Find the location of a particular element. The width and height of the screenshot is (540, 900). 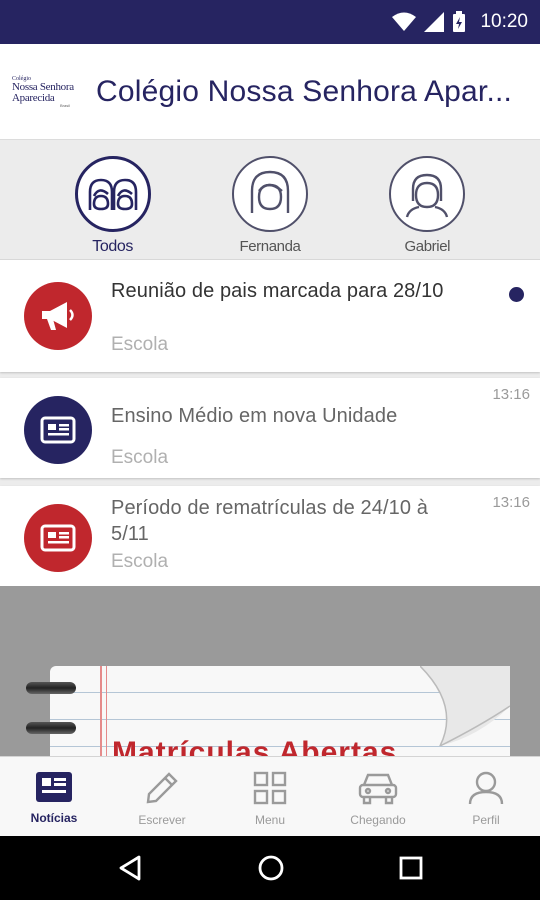

system-nav-bar is located at coordinates (270, 868).